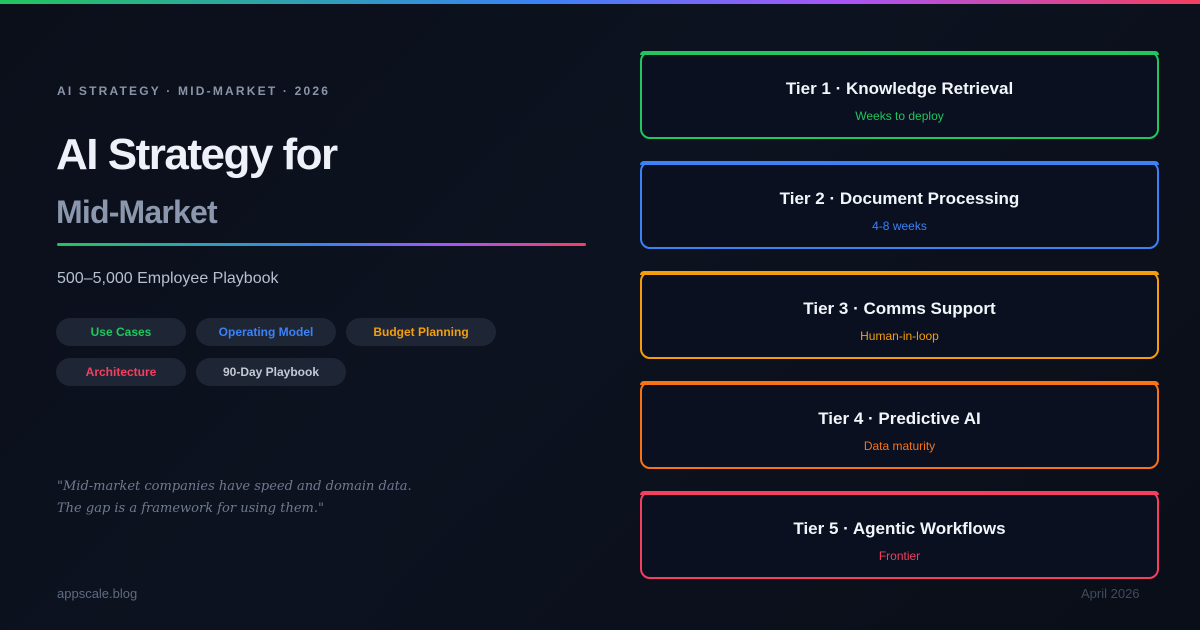  What do you see at coordinates (121, 332) in the screenshot?
I see `tag-use-cases: Use Cases` at bounding box center [121, 332].